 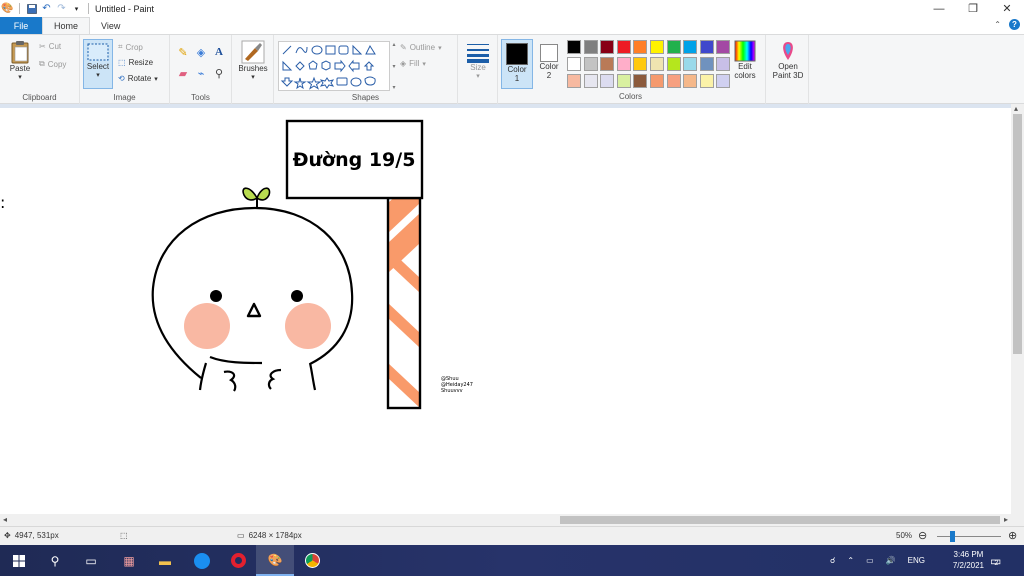 What do you see at coordinates (275, 560) in the screenshot?
I see `taskbar-paint: 🎨` at bounding box center [275, 560].